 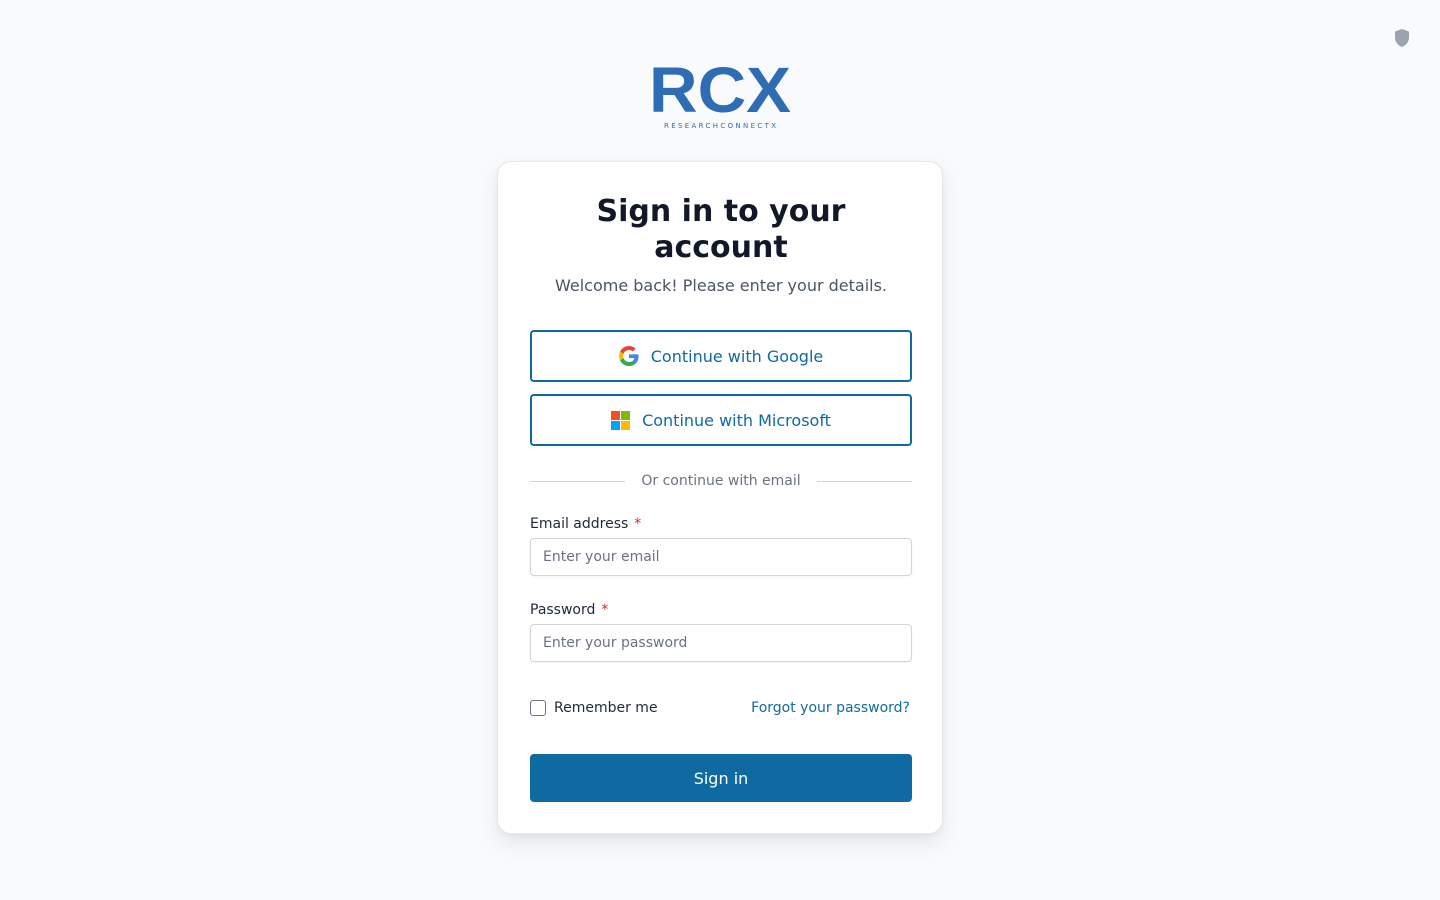 I want to click on email-divider: Or continue with email, so click(x=721, y=481).